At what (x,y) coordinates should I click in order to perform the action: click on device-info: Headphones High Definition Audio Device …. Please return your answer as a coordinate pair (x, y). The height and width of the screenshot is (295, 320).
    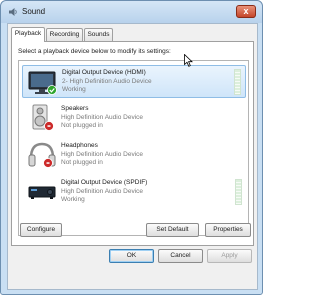
    Looking at the image, I should click on (102, 155).